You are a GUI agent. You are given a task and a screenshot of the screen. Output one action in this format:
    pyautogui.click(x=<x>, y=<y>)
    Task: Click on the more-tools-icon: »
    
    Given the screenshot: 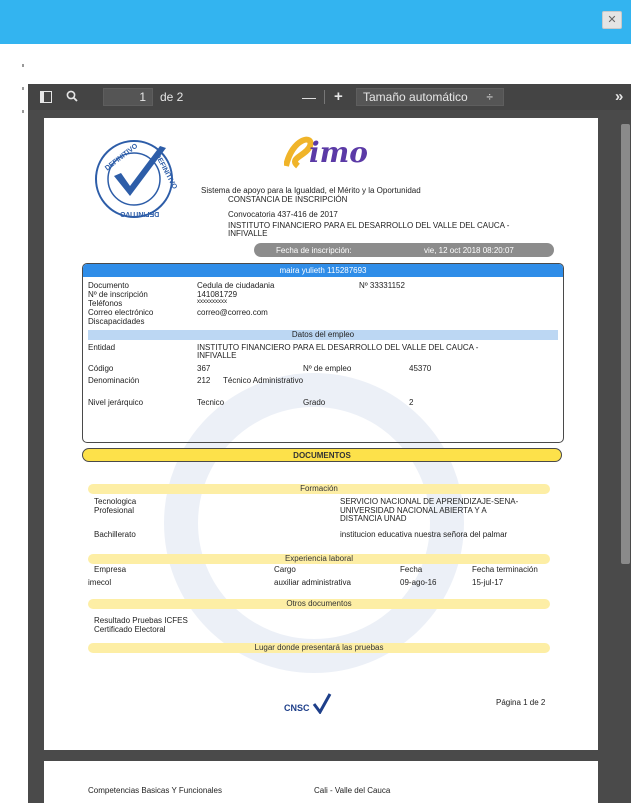 What is the action you would take?
    pyautogui.click(x=619, y=97)
    